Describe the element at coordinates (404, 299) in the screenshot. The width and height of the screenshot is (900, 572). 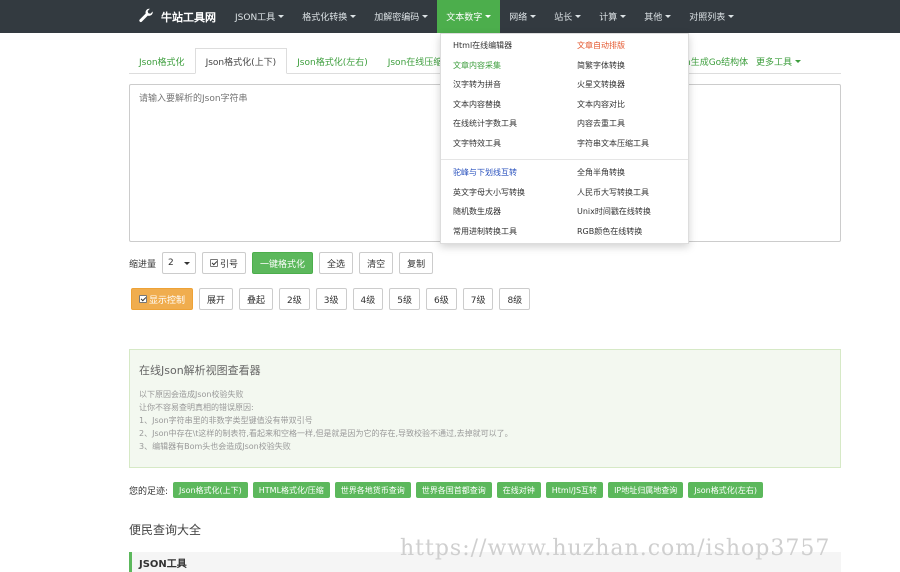
I see `level-5-button: 5级` at that location.